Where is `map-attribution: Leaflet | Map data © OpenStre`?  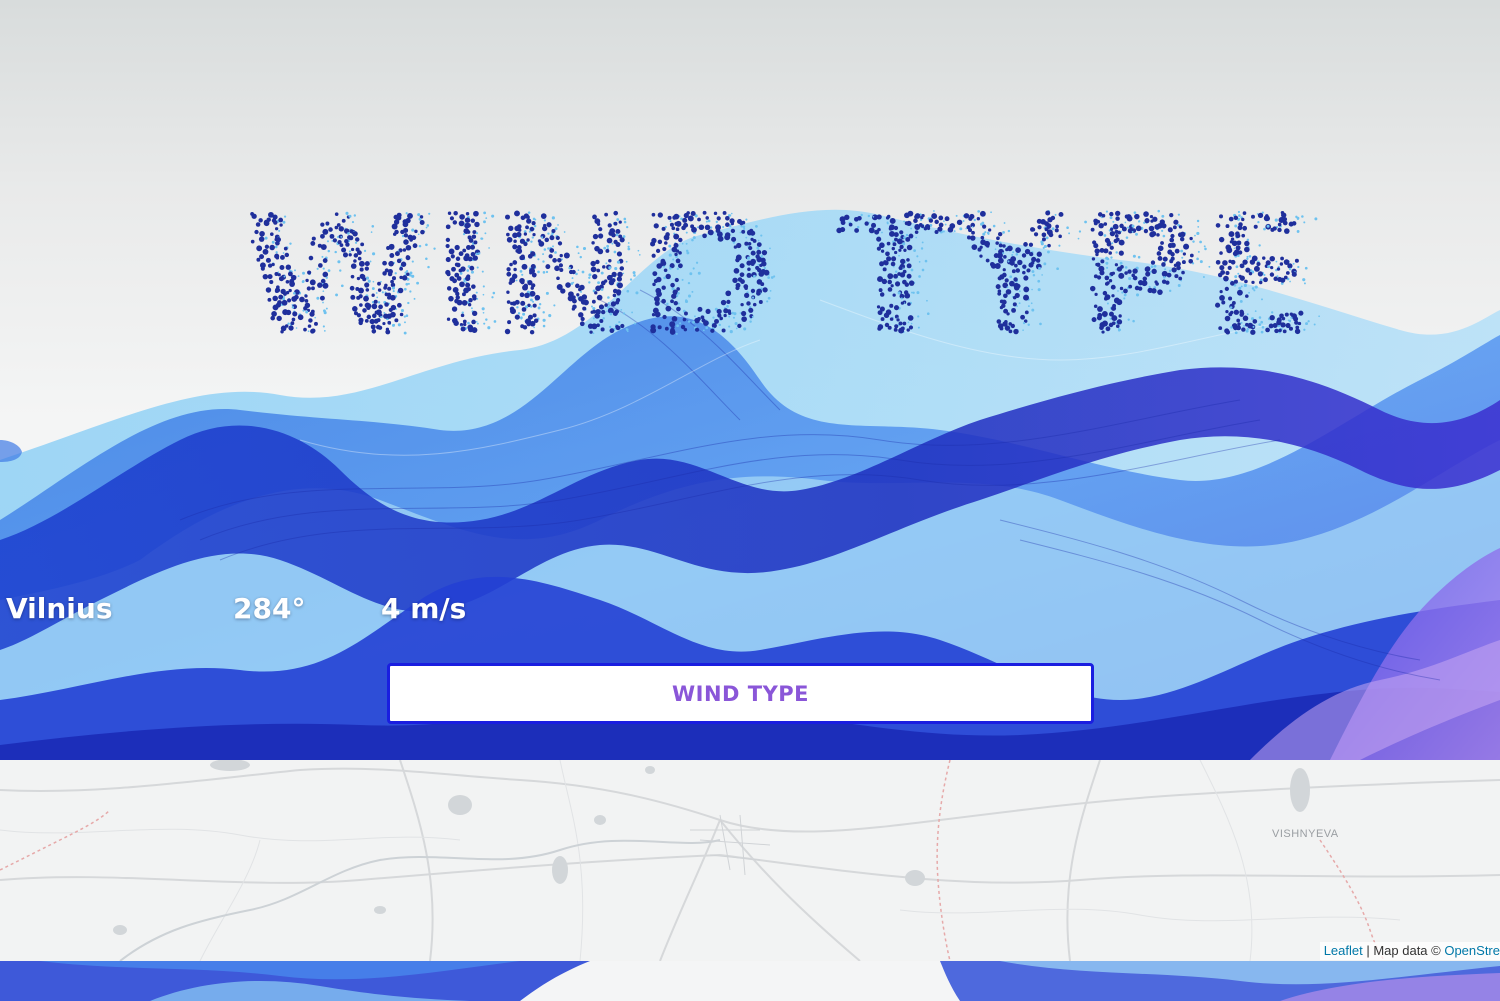 map-attribution: Leaflet | Map data © OpenStre is located at coordinates (1409, 951).